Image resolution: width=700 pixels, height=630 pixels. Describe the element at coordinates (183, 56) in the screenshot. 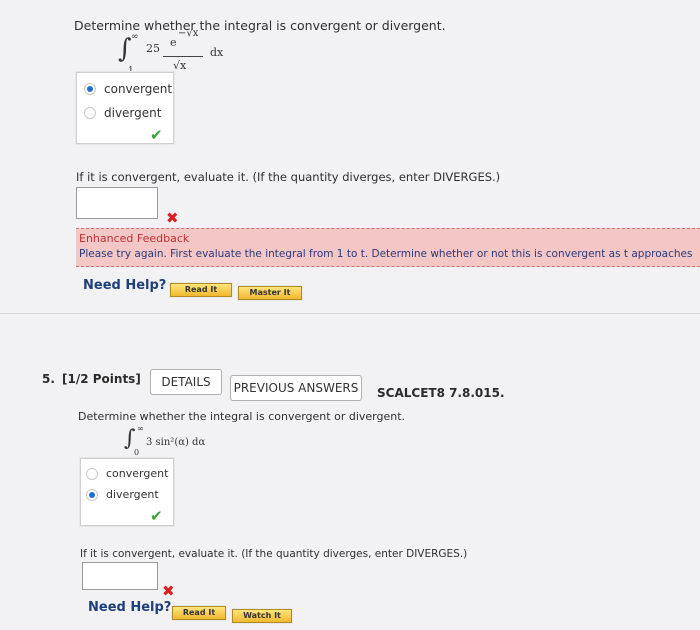

I see `fraction-bar` at that location.